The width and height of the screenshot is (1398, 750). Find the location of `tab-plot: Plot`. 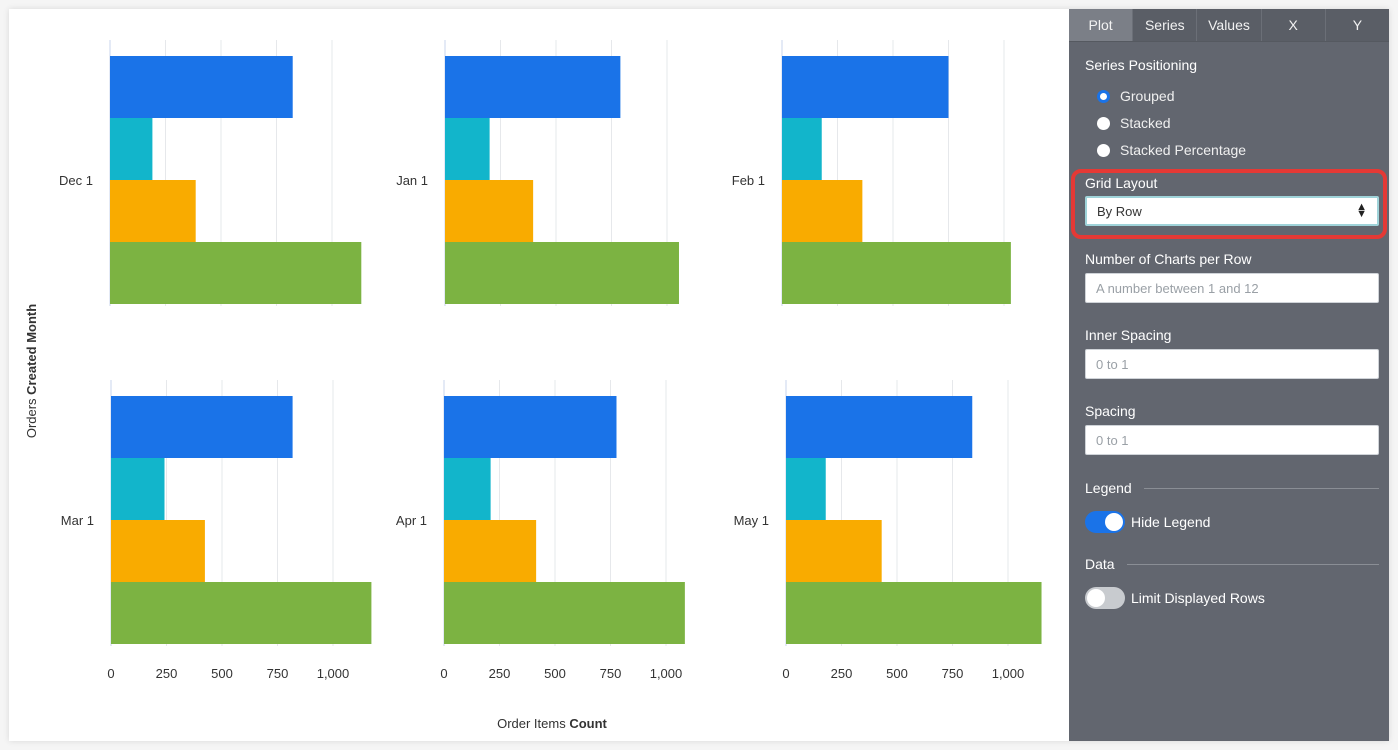

tab-plot: Plot is located at coordinates (1101, 25).